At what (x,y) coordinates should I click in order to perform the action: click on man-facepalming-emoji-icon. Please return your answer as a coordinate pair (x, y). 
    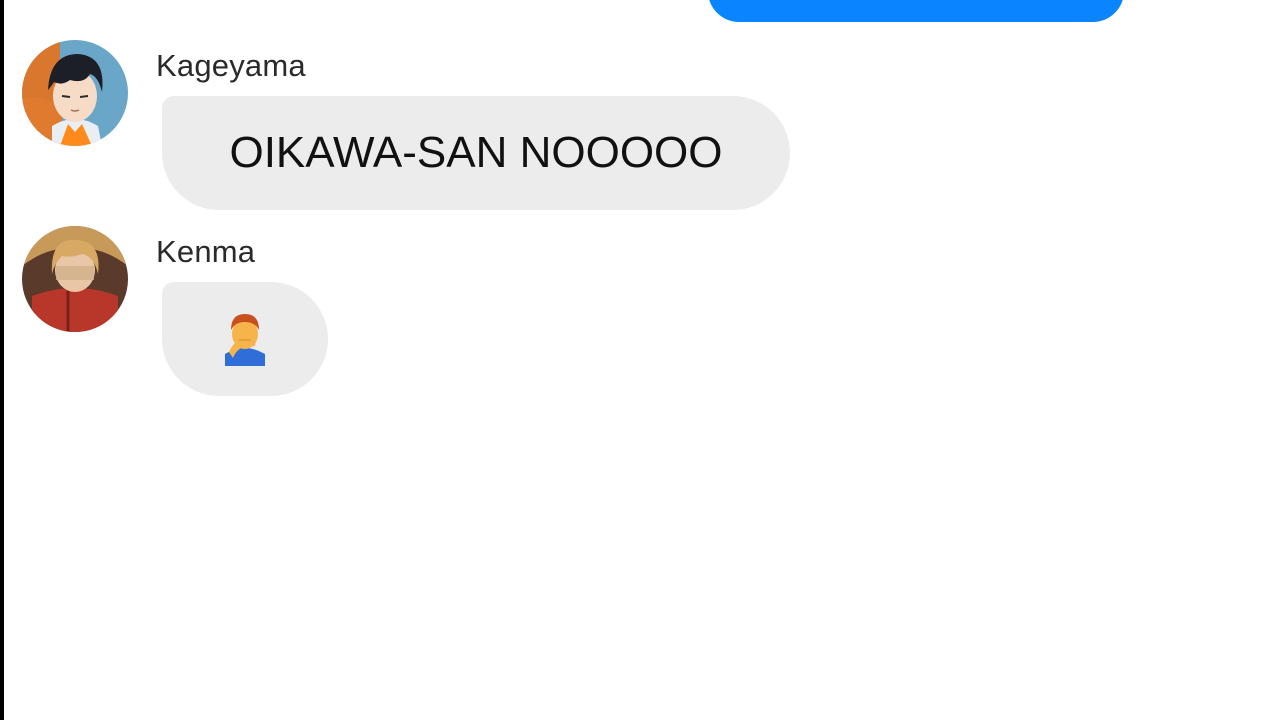
    Looking at the image, I should click on (245, 339).